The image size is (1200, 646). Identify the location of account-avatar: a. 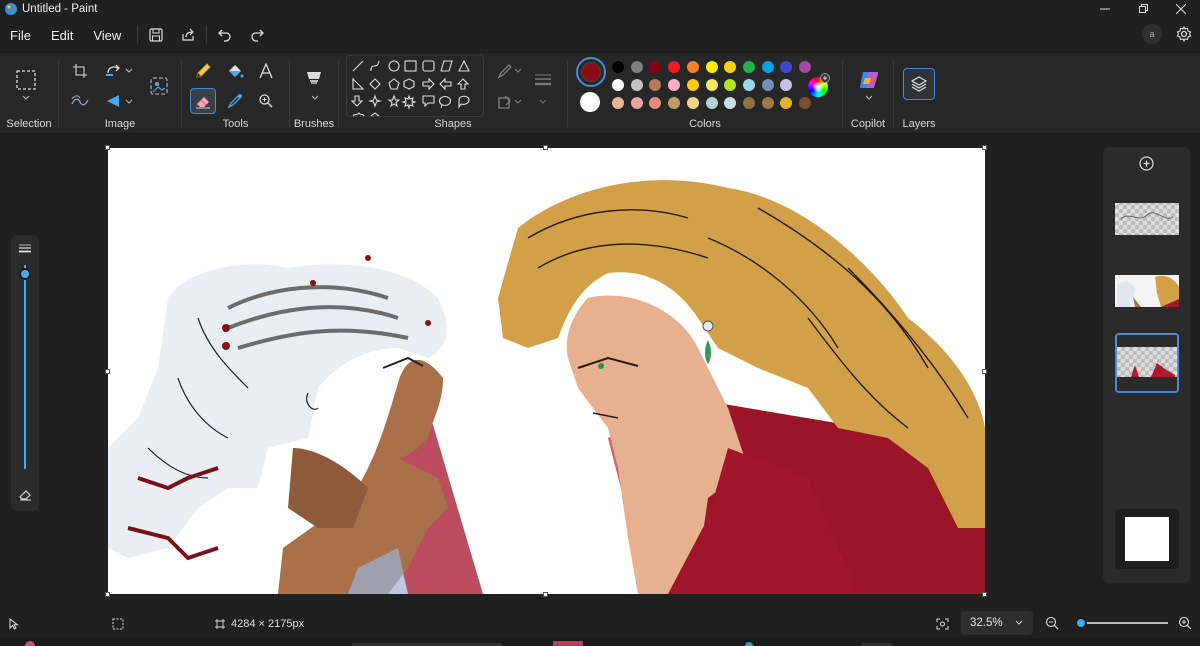
(1152, 34).